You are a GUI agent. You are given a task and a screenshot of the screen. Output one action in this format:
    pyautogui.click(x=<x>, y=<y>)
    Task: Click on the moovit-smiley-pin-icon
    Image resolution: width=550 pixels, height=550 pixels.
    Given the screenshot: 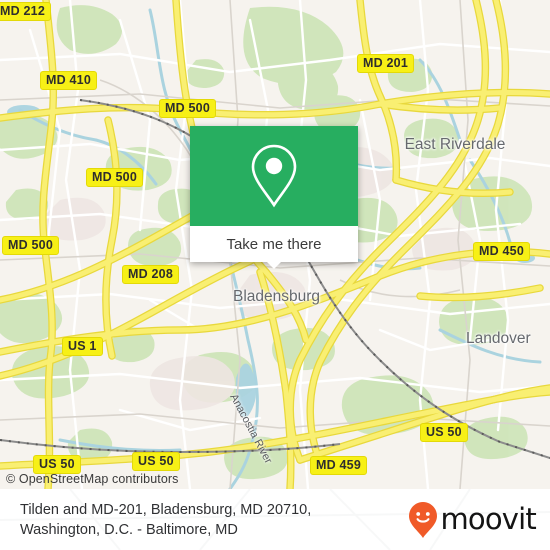 What is the action you would take?
    pyautogui.click(x=423, y=519)
    